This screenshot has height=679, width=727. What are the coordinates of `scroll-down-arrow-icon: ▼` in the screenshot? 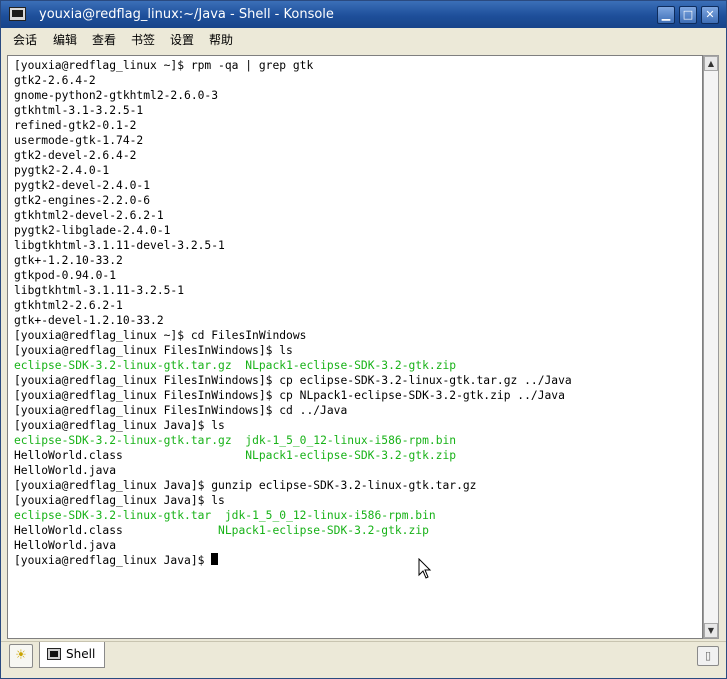 It's located at (711, 630).